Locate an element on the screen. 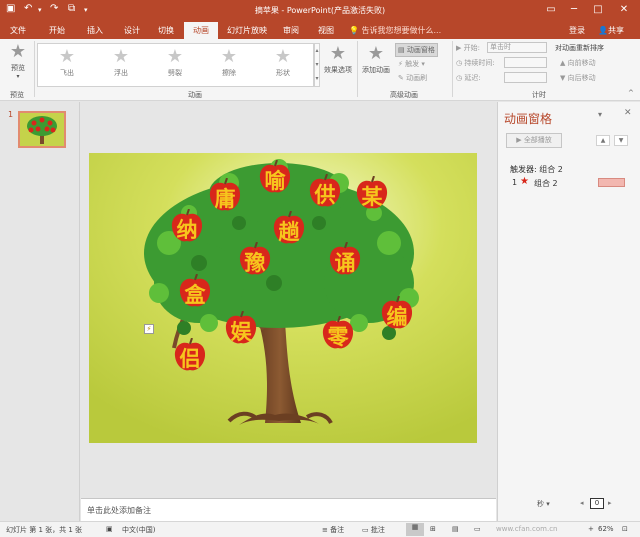 Image resolution: width=640 pixels, height=537 pixels. tab-transitions: 切换 is located at coordinates (166, 30).